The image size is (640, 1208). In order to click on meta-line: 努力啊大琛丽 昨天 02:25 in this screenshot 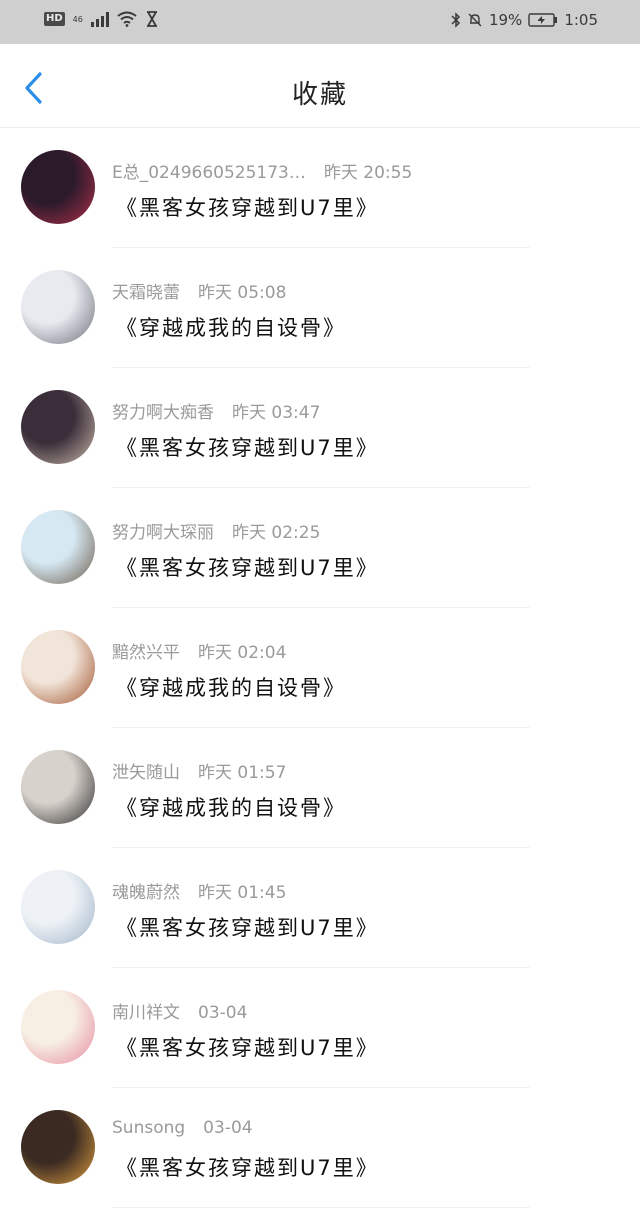, I will do `click(216, 530)`.